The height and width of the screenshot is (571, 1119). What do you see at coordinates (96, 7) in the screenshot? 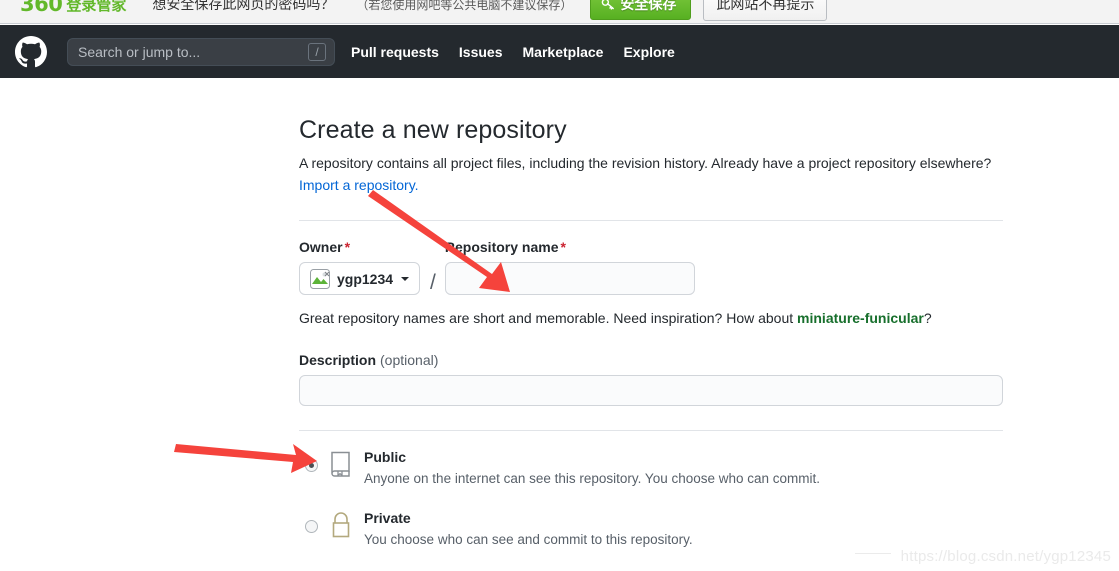
I see `brand-360-subtitle: 登录管家` at bounding box center [96, 7].